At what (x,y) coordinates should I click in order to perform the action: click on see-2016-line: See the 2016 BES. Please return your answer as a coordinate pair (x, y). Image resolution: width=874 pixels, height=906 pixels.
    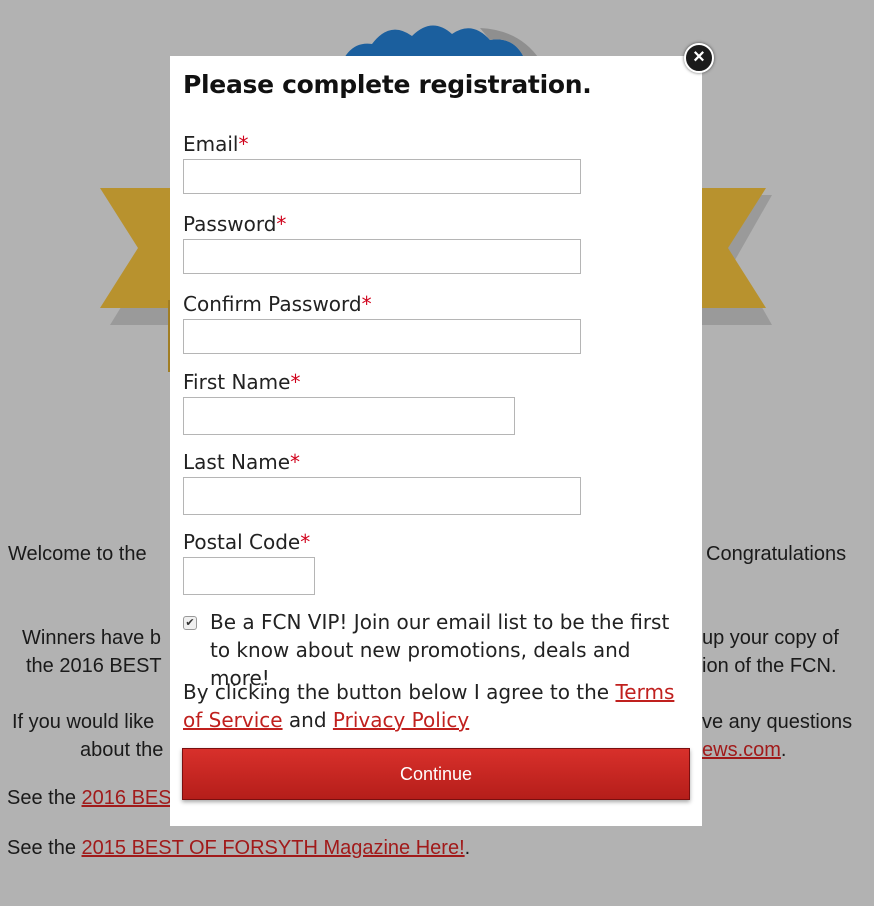
    Looking at the image, I should click on (89, 798).